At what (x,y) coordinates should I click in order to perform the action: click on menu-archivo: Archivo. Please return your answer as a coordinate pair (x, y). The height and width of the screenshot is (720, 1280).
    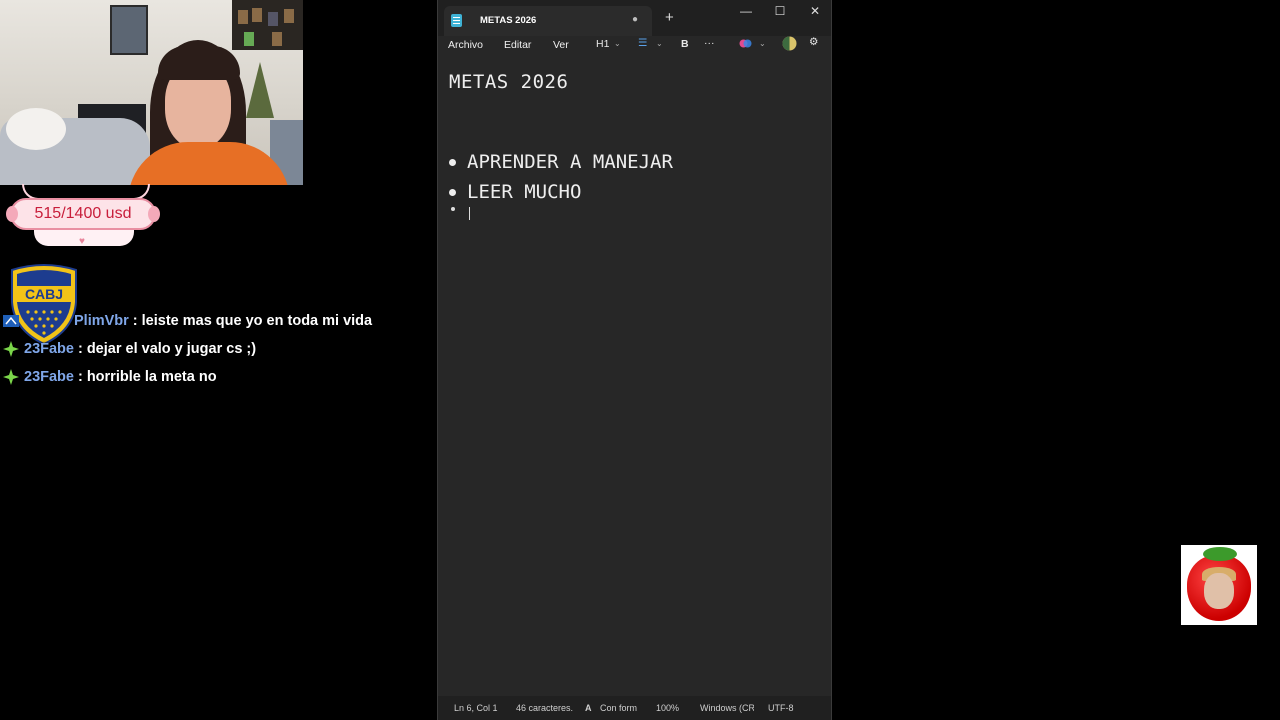
    Looking at the image, I should click on (465, 45).